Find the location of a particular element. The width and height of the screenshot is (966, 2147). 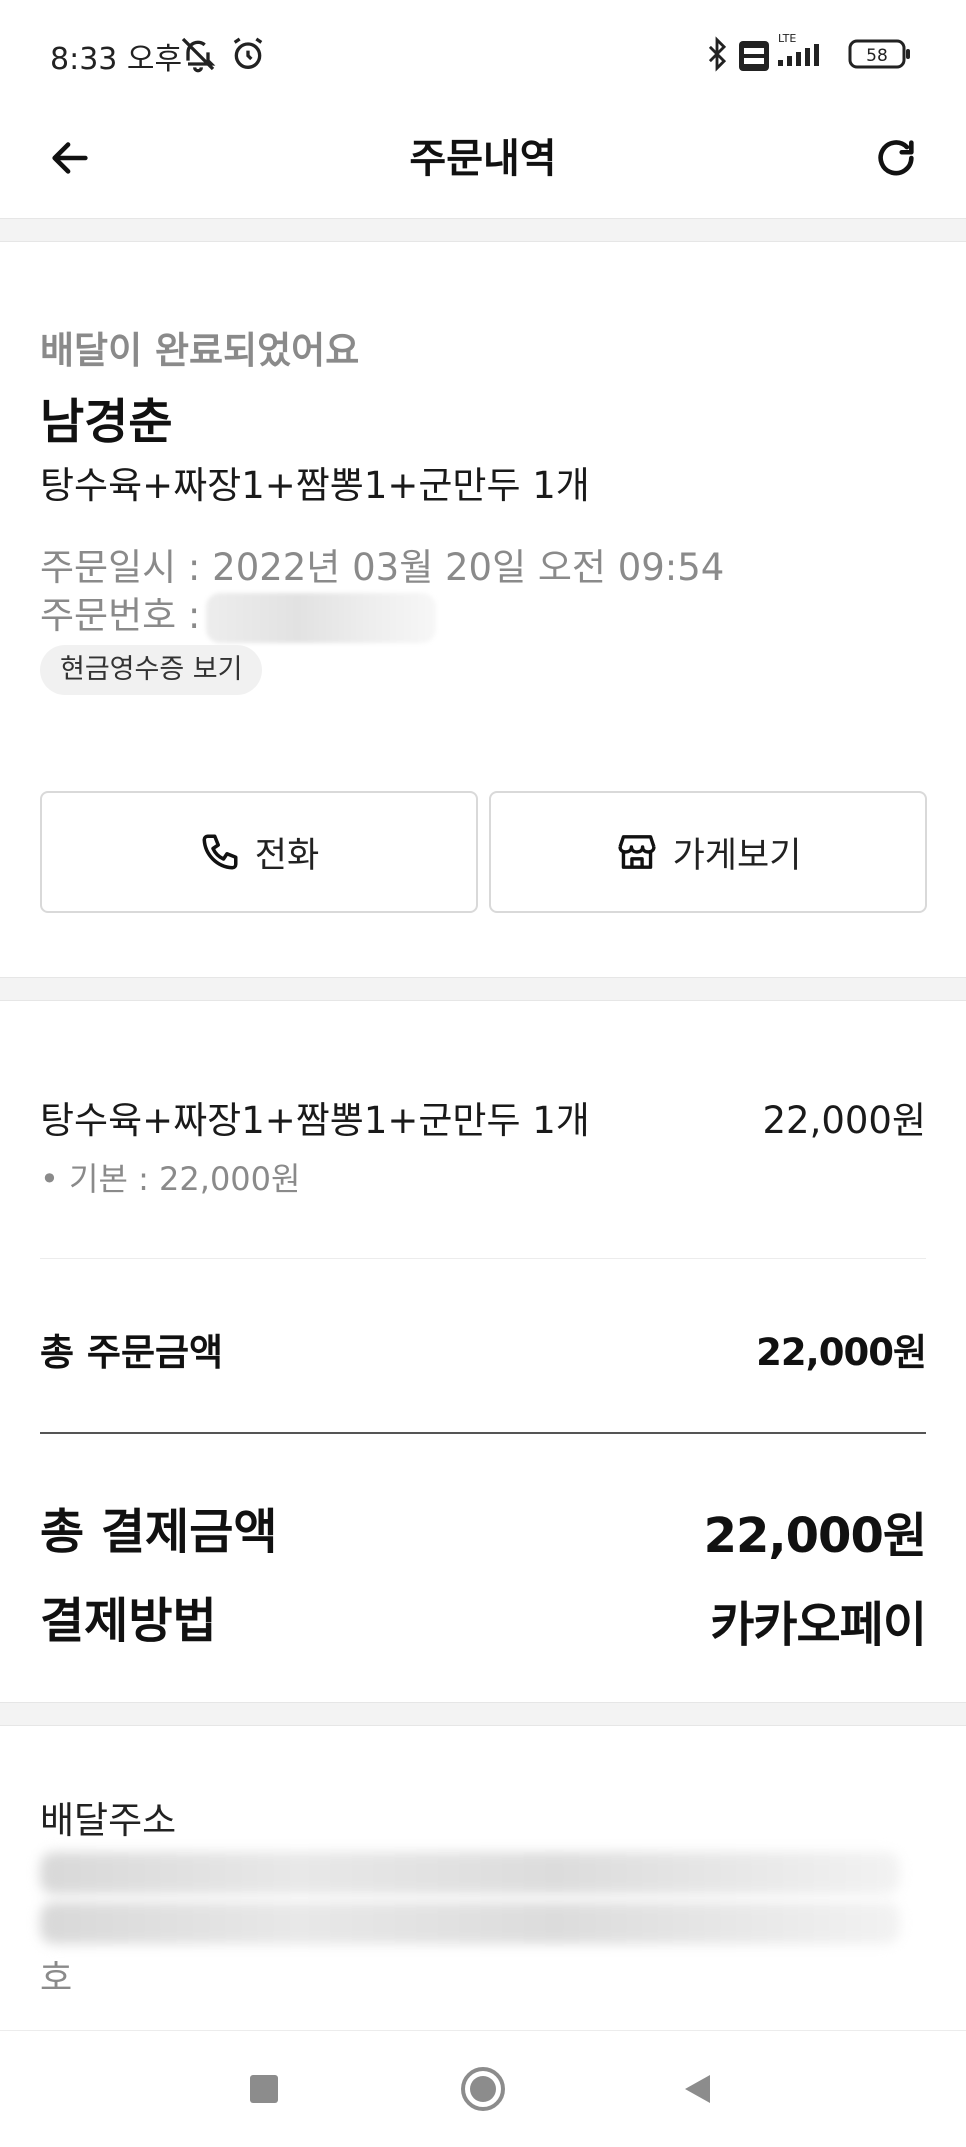

payment-method-value: 카카오페이 is located at coordinates (818, 1625).